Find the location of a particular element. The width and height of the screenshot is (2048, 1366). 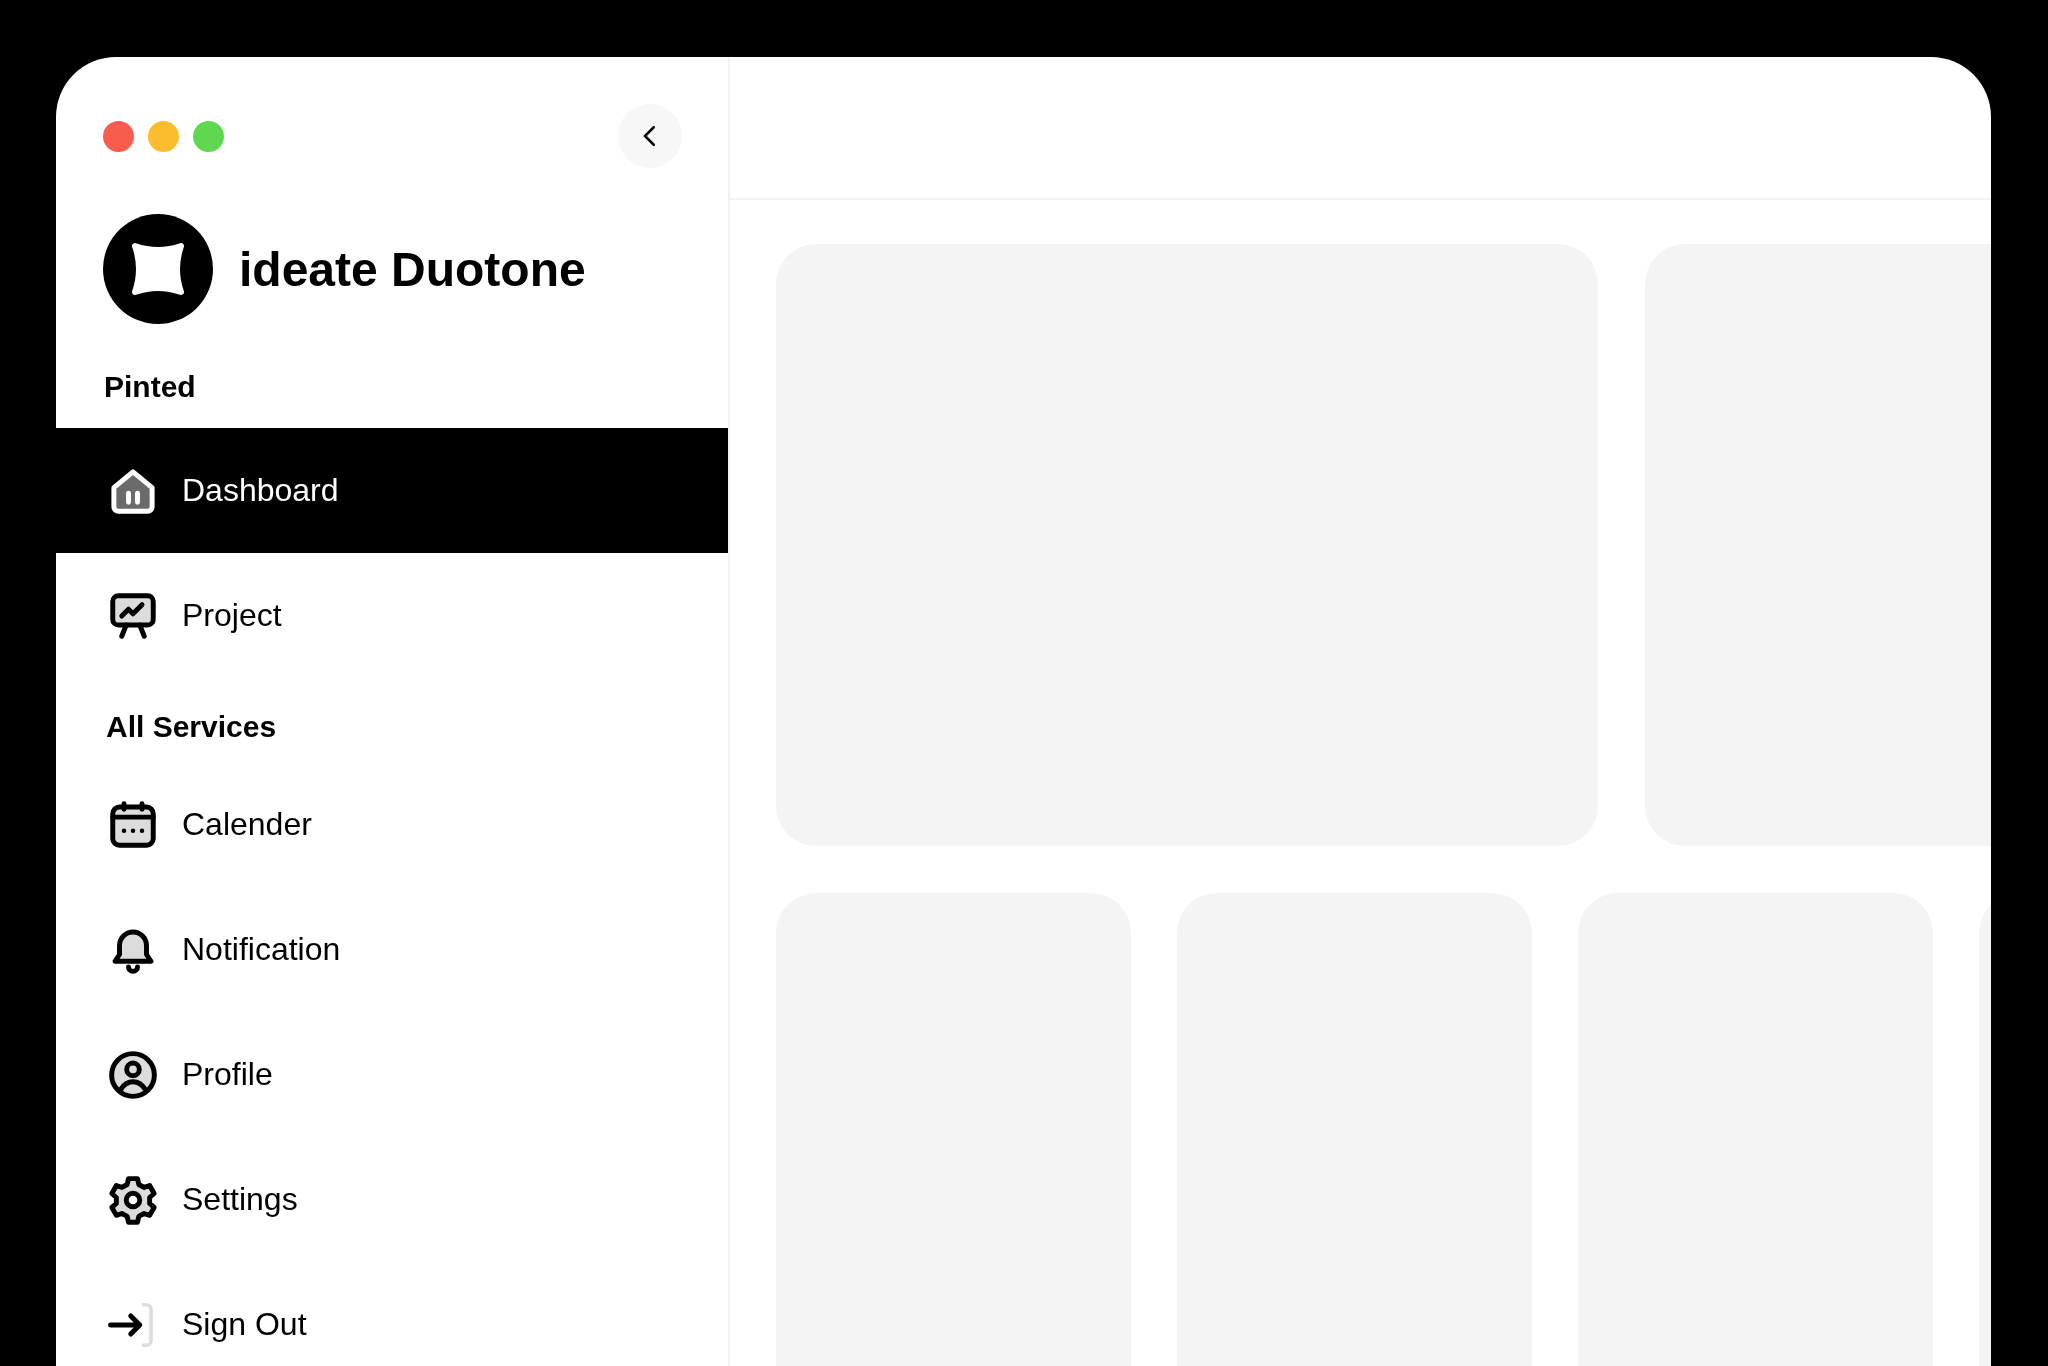

section-heading: All Services is located at coordinates (191, 727).